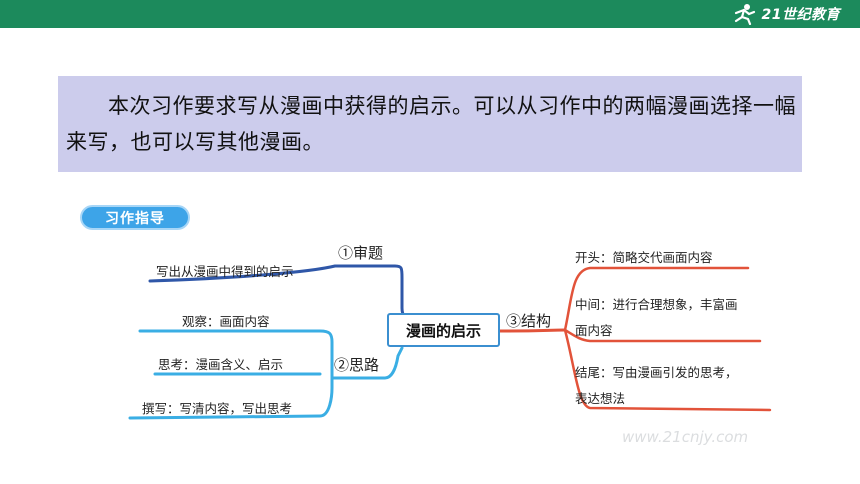  What do you see at coordinates (656, 372) in the screenshot?
I see `structure-item-ending-line1: 结尾：写由漫画引发的思考，` at bounding box center [656, 372].